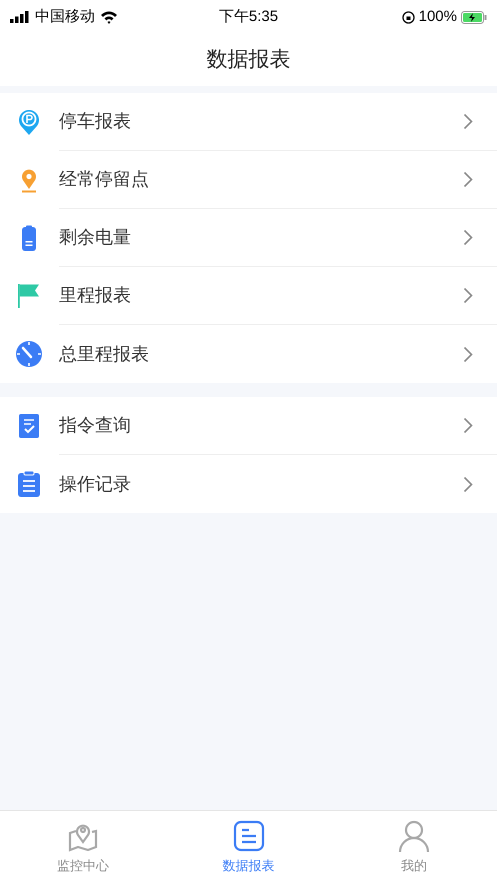 The image size is (497, 883). Describe the element at coordinates (248, 426) in the screenshot. I see `menu-item: 指令查询` at that location.